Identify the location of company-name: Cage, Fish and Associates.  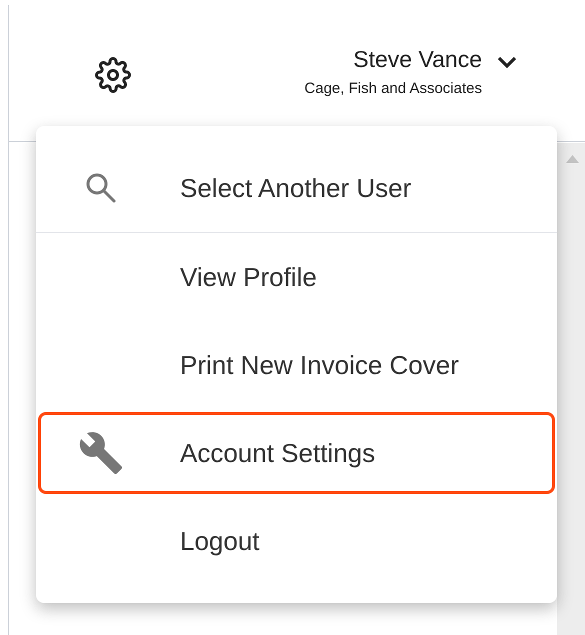
(393, 89).